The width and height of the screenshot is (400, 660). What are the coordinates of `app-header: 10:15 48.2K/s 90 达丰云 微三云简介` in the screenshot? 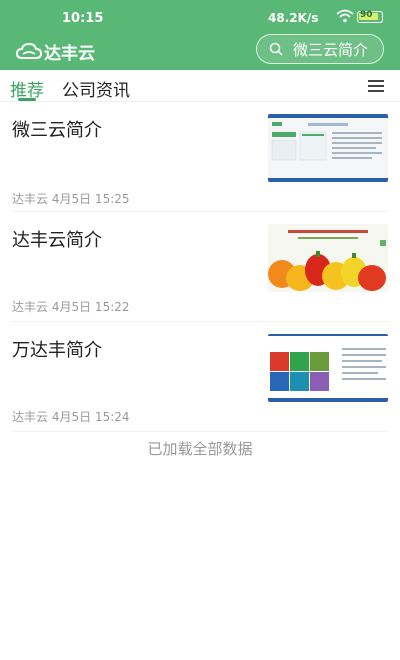 It's located at (200, 35).